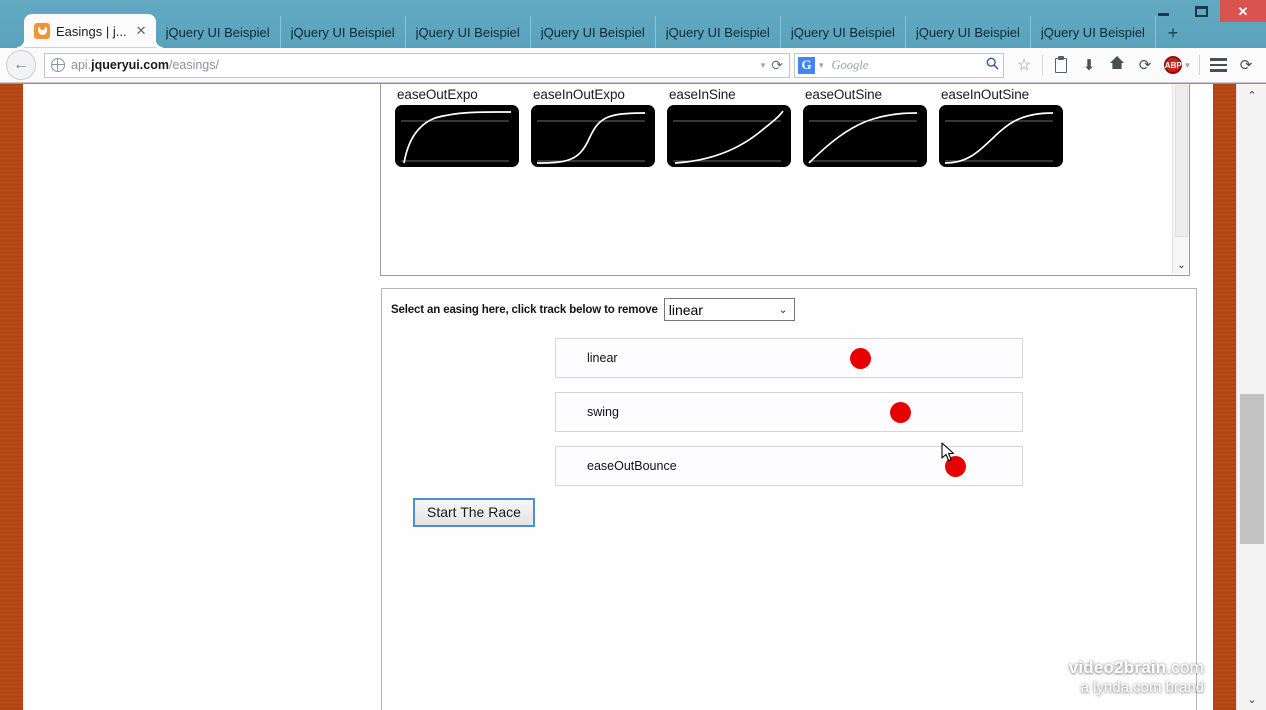 The image size is (1266, 710). I want to click on tab-jquery-2: jQuery UI Beispiel, so click(343, 32).